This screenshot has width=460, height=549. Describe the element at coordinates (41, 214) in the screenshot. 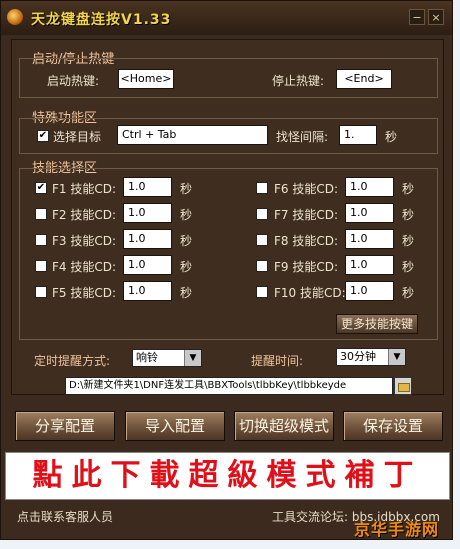

I see `skill-f2-checkbox` at that location.